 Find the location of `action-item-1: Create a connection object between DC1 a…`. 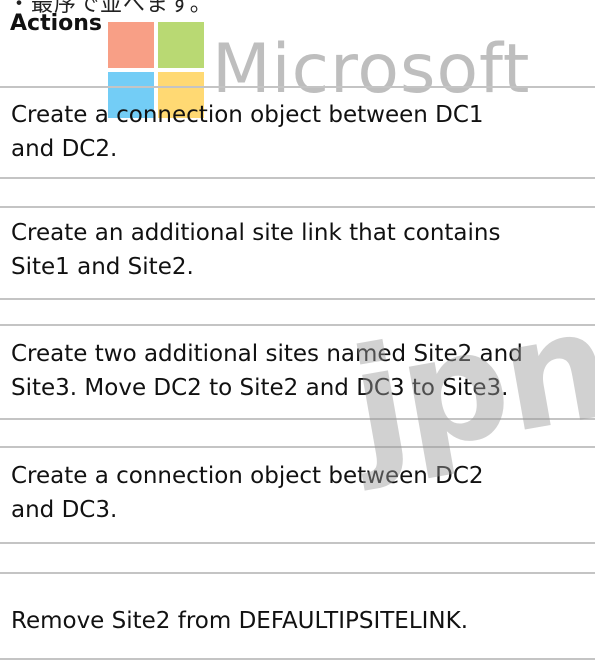

action-item-1: Create a connection object between DC1 a… is located at coordinates (297, 132).